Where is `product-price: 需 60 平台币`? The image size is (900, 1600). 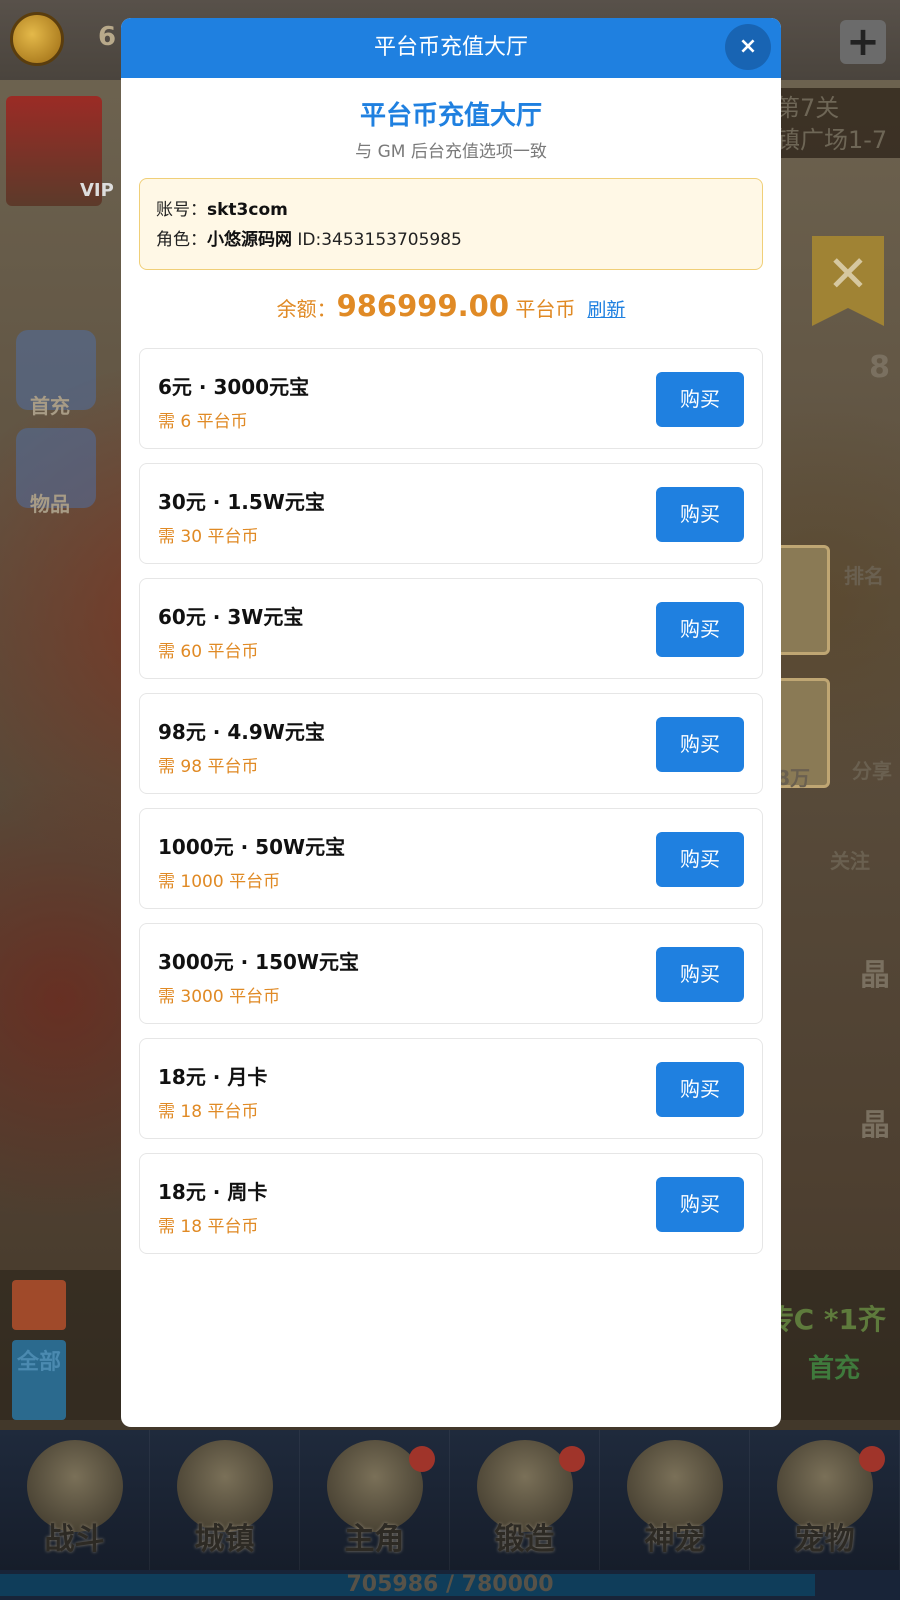 product-price: 需 60 平台币 is located at coordinates (208, 652).